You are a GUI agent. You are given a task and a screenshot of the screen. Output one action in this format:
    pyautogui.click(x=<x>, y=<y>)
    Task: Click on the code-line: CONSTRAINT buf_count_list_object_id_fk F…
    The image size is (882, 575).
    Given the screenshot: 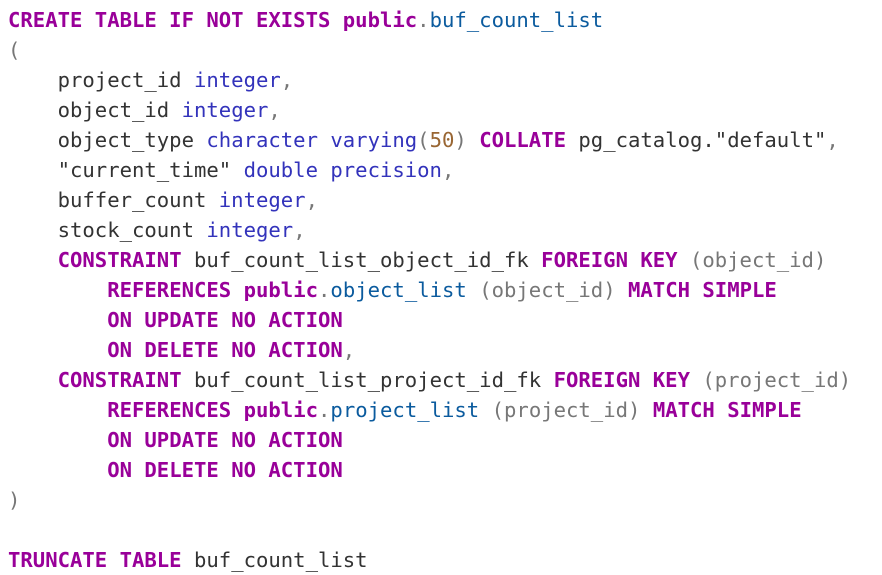 What is the action you would take?
    pyautogui.click(x=445, y=260)
    